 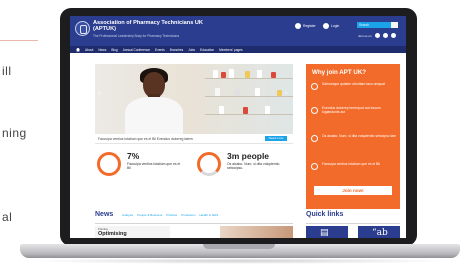 I want to click on why-join-item: Faccuipa ventios totatium que es el Bil, so click(x=354, y=171).